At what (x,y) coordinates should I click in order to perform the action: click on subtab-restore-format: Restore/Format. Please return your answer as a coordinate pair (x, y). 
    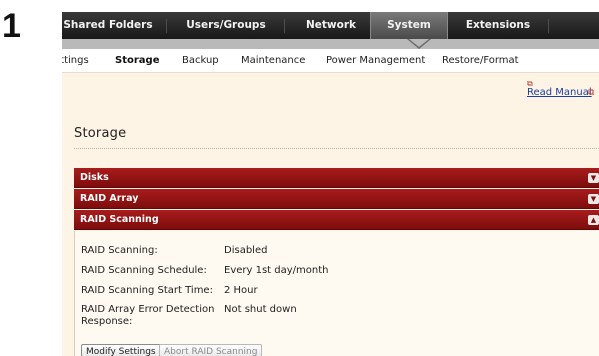
    Looking at the image, I should click on (480, 61).